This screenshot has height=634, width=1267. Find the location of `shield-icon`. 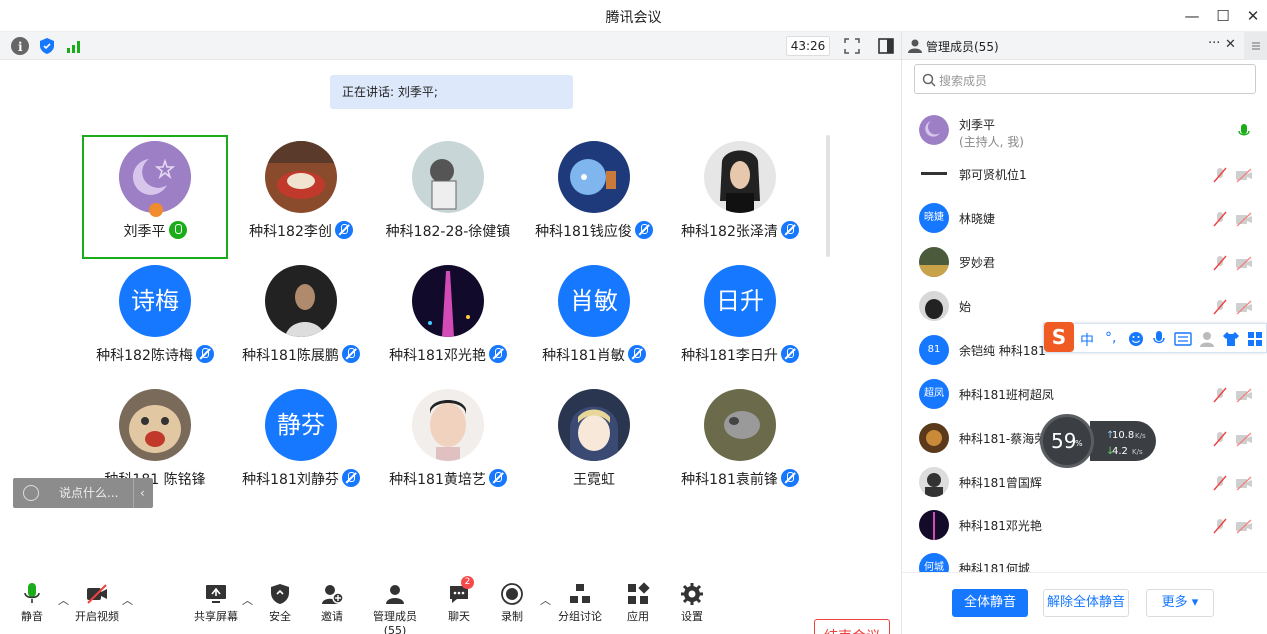

shield-icon is located at coordinates (47, 46).